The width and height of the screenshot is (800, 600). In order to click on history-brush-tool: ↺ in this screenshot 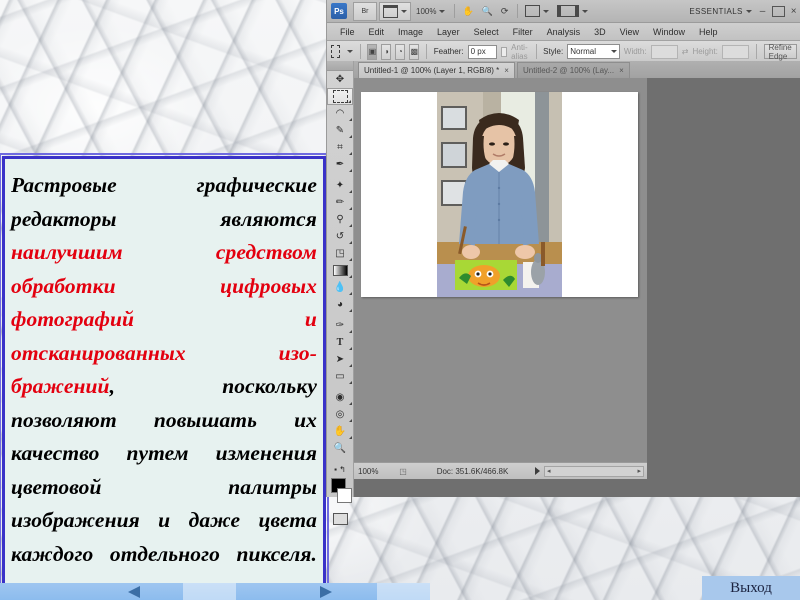, I will do `click(340, 236)`.